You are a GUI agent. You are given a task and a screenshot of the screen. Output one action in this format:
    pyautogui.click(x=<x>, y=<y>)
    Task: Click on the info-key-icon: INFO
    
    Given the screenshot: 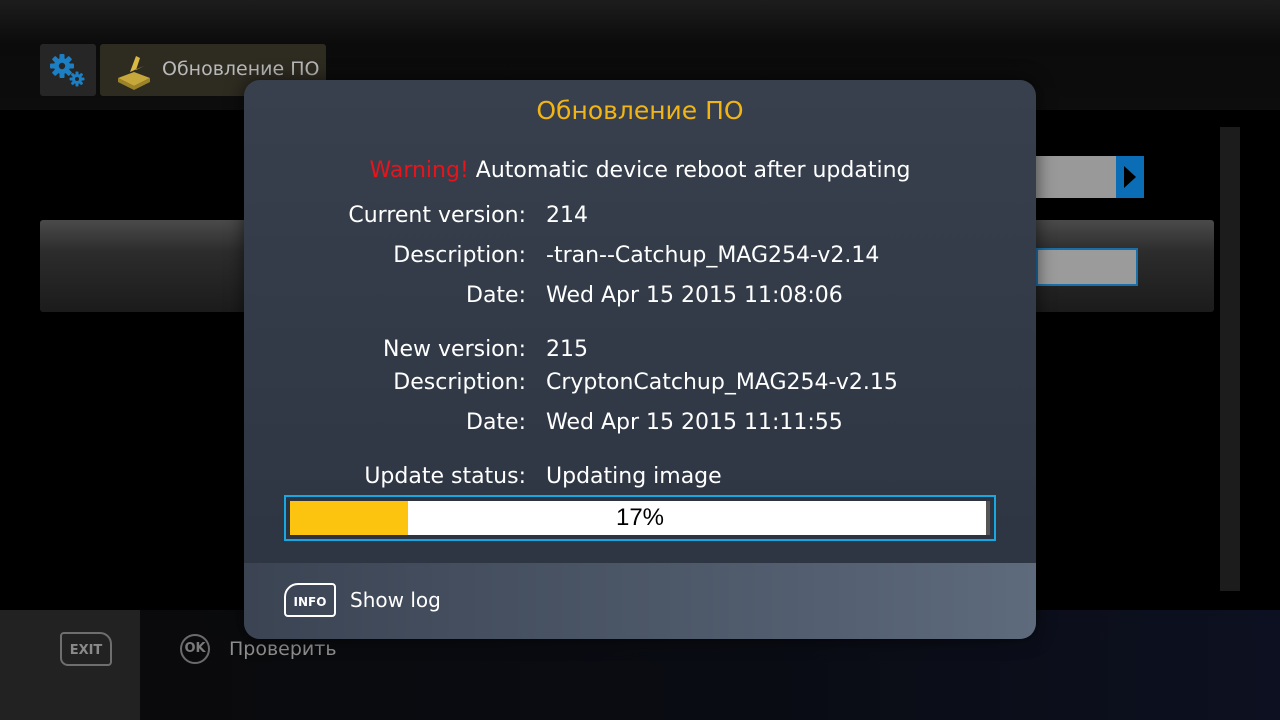 What is the action you would take?
    pyautogui.click(x=310, y=600)
    